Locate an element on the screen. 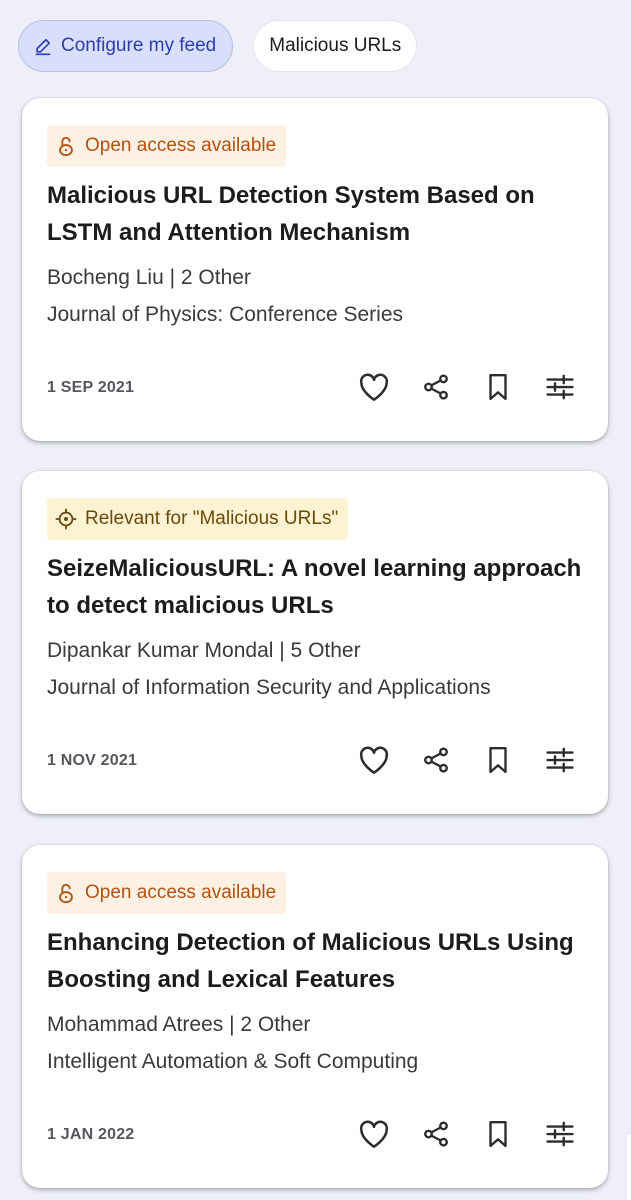 The width and height of the screenshot is (631, 1200). filter-chips: Configure my feed Malicious URLs is located at coordinates (218, 46).